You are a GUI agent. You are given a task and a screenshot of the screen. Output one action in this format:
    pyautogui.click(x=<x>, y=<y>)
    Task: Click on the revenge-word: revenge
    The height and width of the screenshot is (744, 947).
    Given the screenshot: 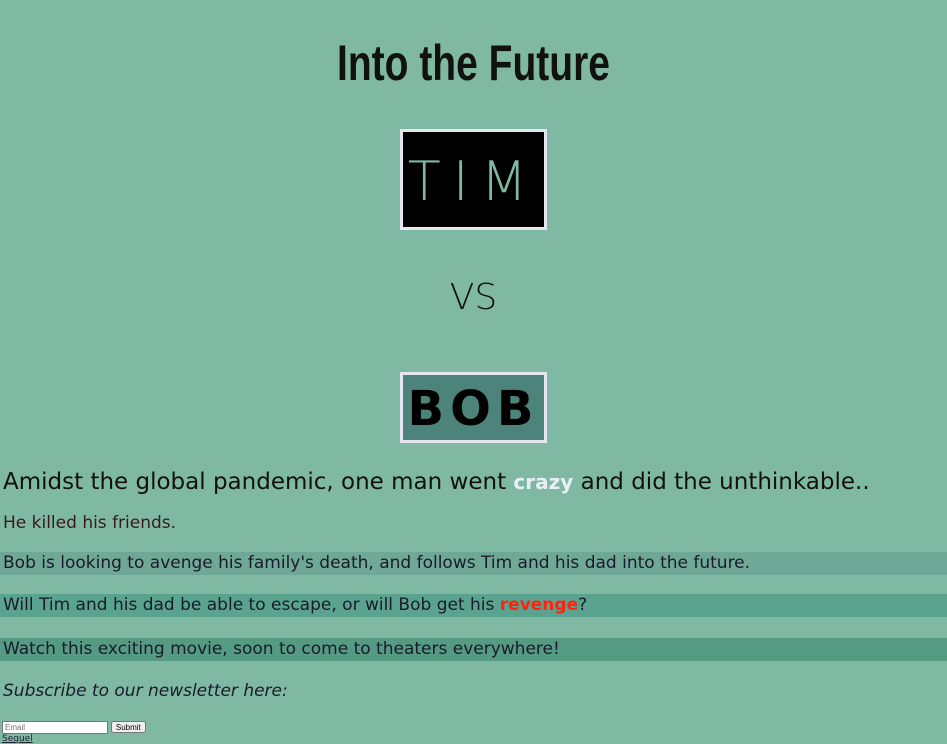 What is the action you would take?
    pyautogui.click(x=539, y=605)
    